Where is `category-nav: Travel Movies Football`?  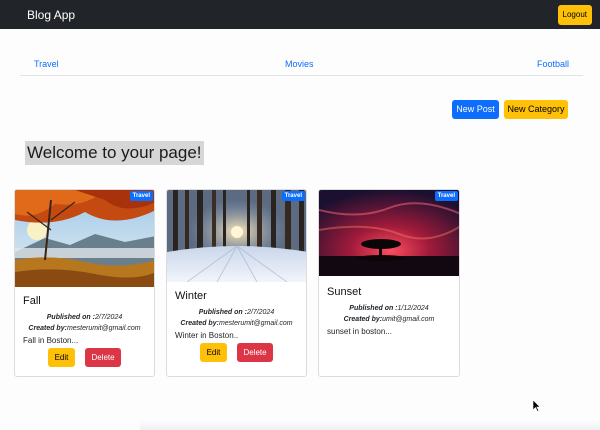
category-nav: Travel Movies Football is located at coordinates (301, 64).